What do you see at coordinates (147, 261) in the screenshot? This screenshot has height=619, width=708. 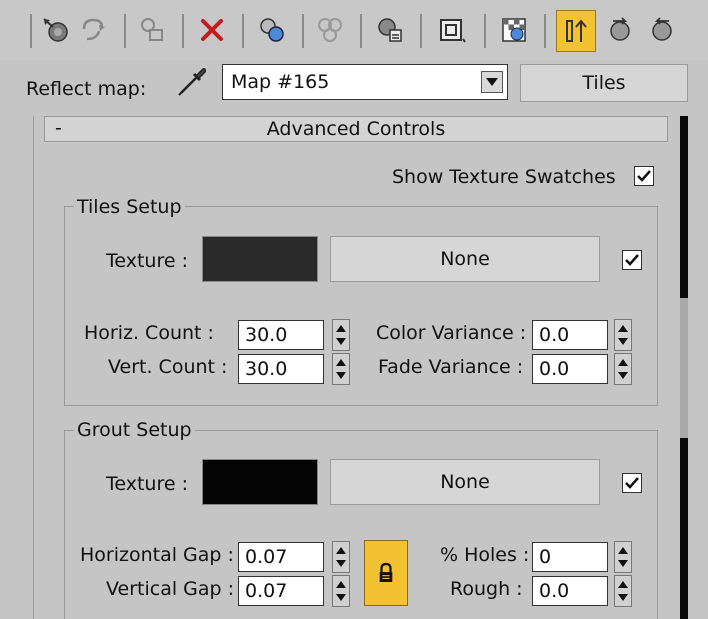 I see `tiles-texture-label: Texture :` at bounding box center [147, 261].